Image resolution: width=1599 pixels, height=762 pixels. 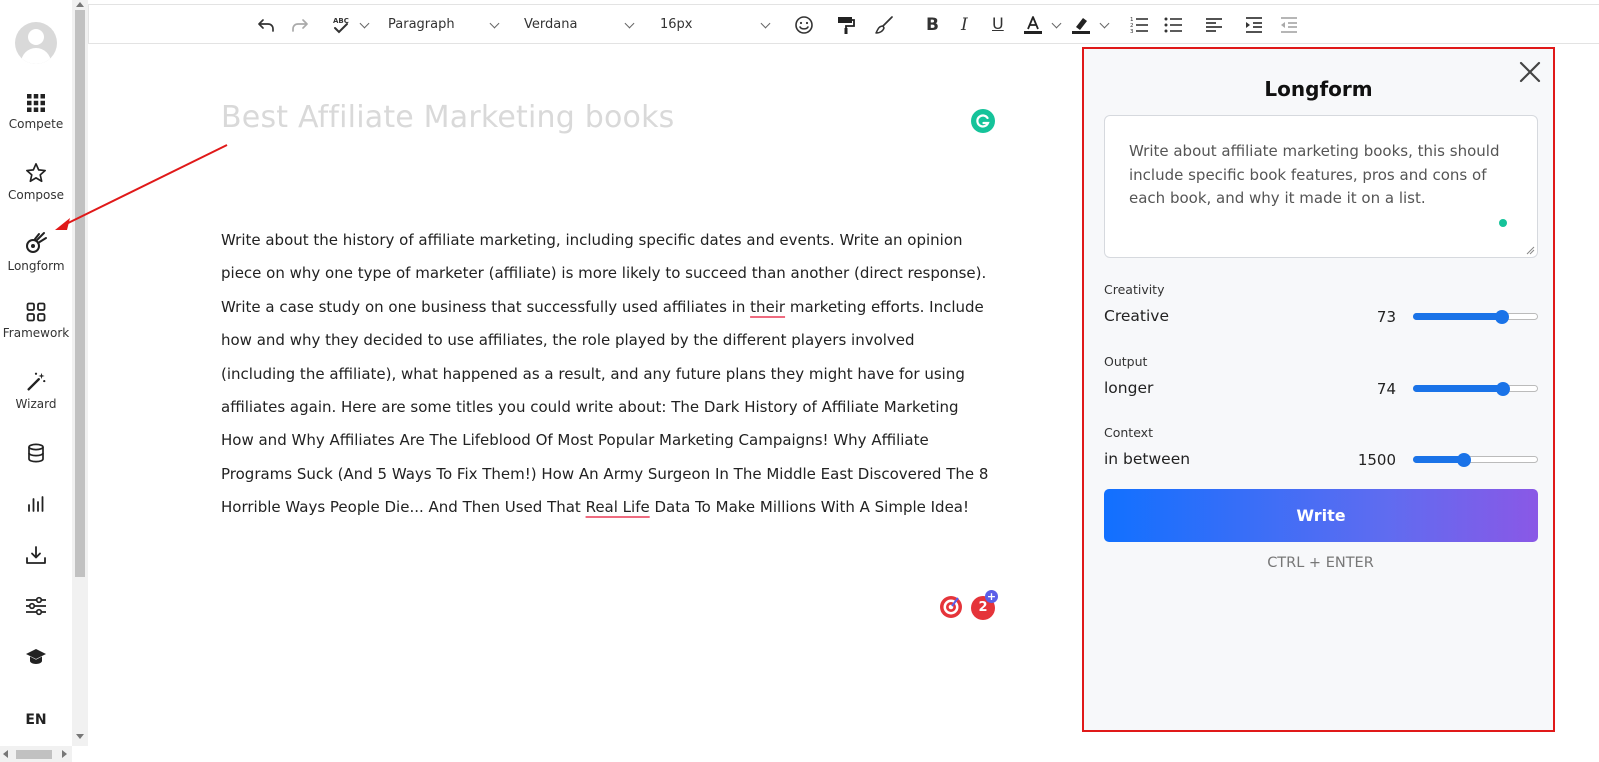 I want to click on highlight-icon, so click(x=1081, y=25).